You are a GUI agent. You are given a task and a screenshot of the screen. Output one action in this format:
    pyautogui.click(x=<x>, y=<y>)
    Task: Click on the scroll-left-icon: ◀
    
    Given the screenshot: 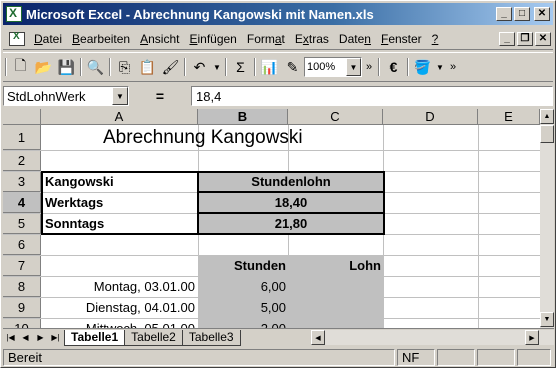 What is the action you would take?
    pyautogui.click(x=318, y=337)
    